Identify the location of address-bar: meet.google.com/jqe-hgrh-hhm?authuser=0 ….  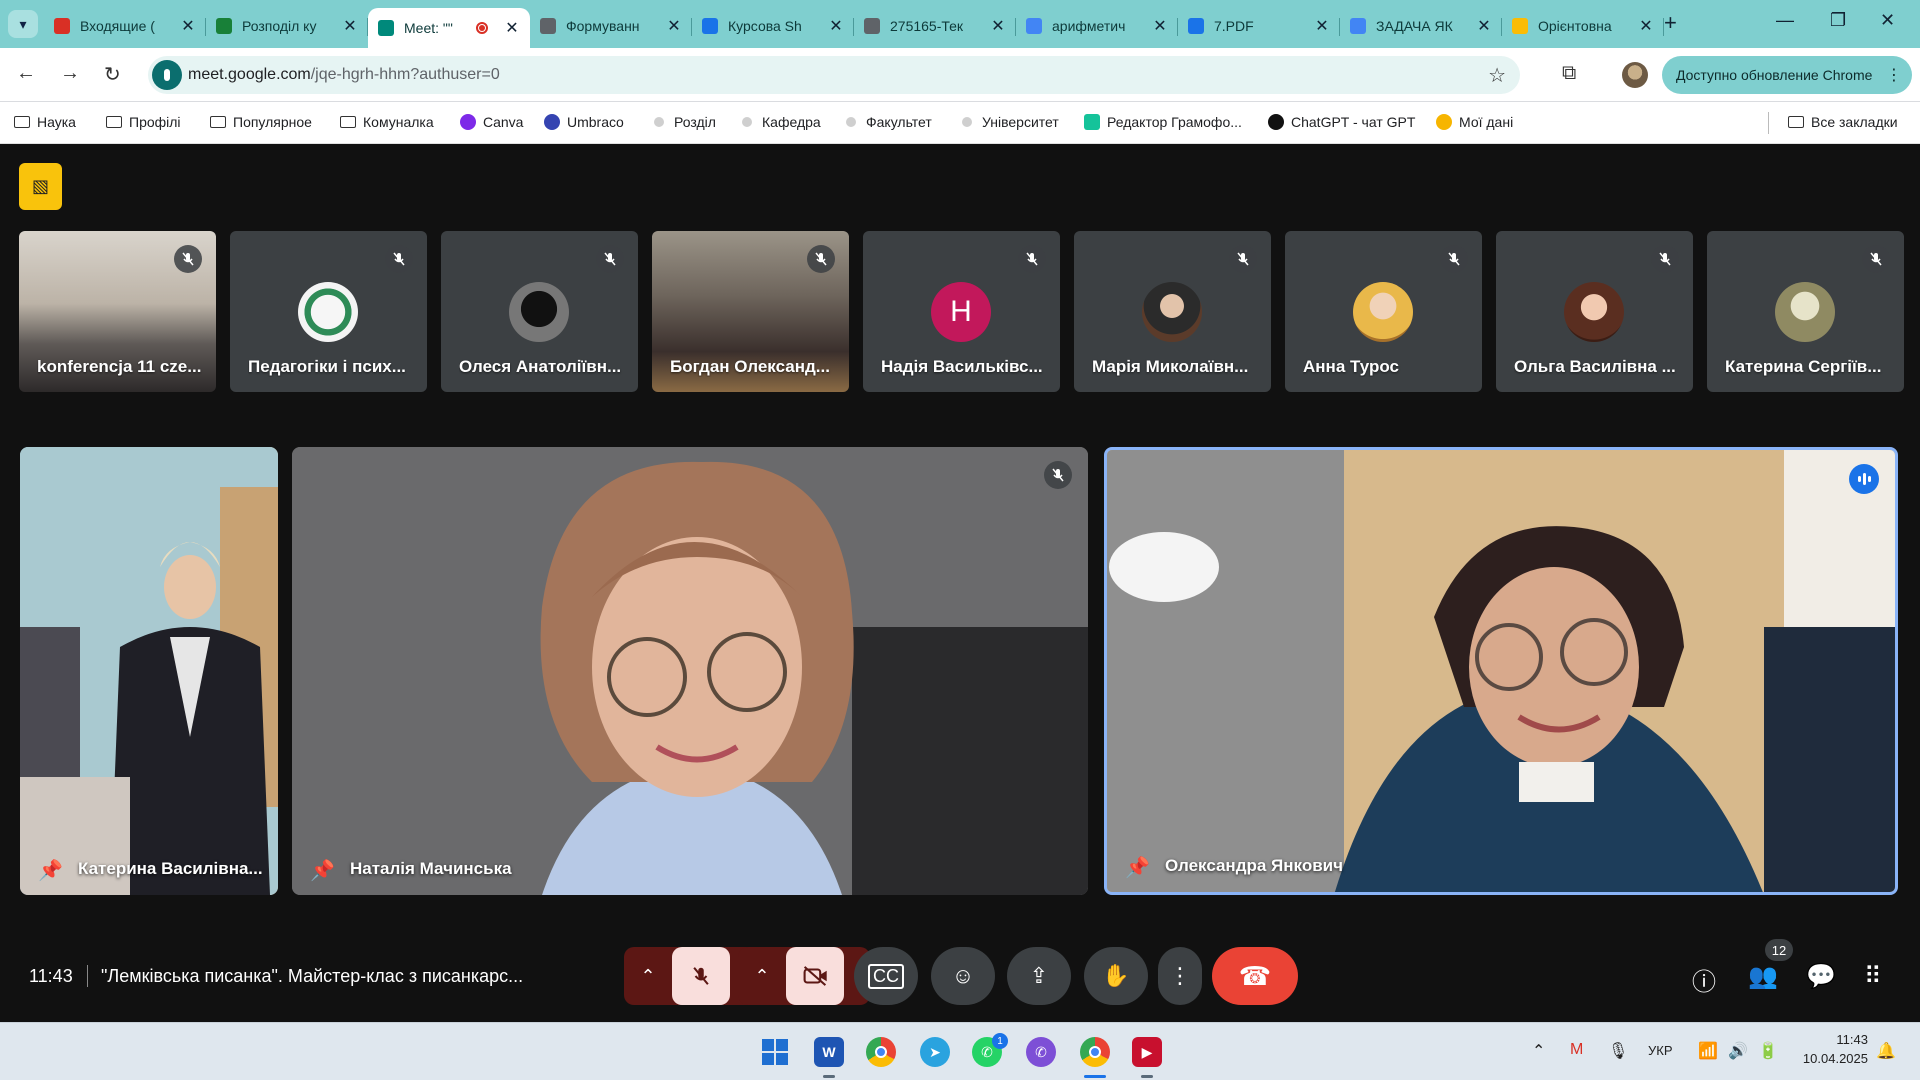
(834, 75).